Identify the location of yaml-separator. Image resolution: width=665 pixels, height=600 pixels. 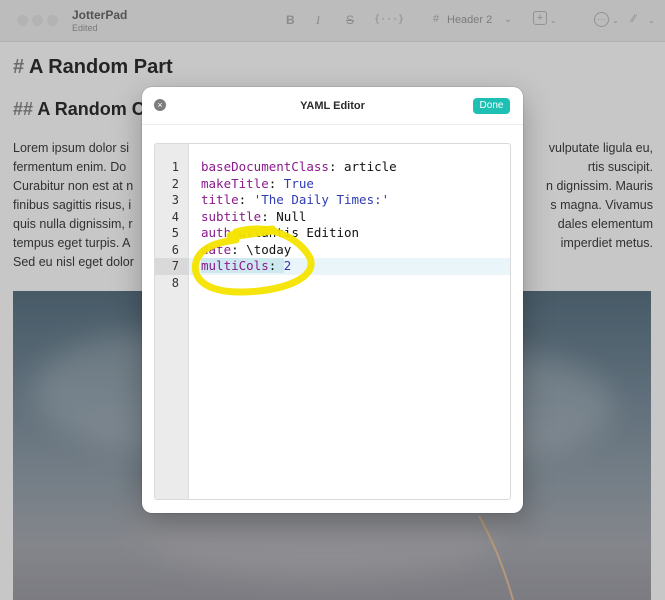
(235, 232).